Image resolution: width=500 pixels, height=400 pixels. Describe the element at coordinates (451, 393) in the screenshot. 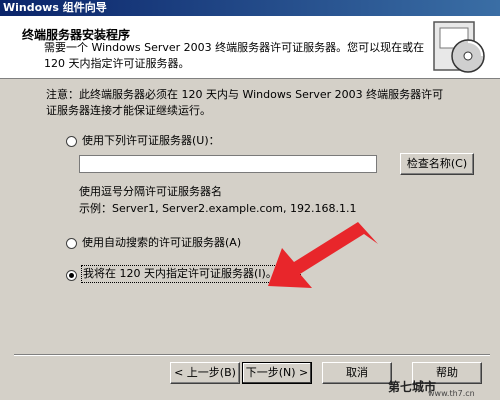

I see `watermark-url: www.th7.cn` at that location.